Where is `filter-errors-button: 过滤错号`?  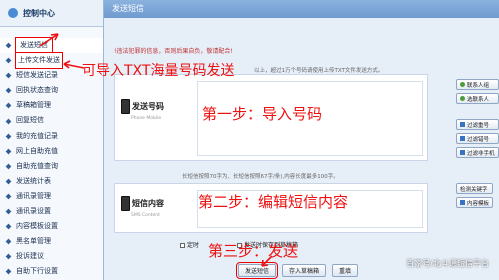
filter-errors-button: 过滤错号 is located at coordinates (477, 138).